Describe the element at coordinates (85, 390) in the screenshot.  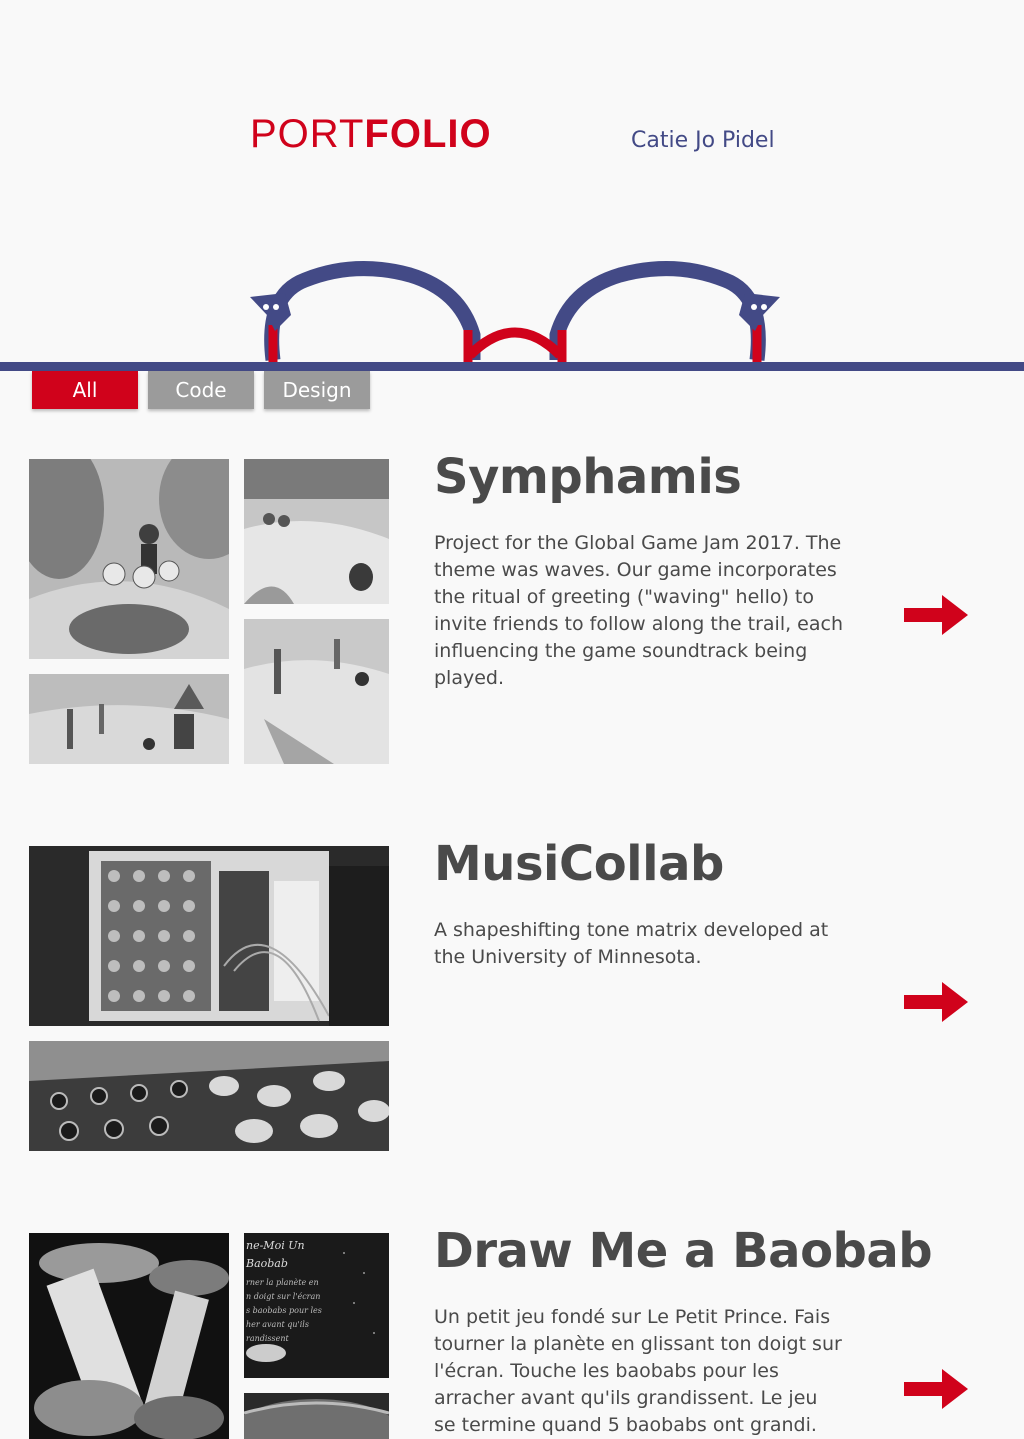
I see `filter-all-button: All` at that location.